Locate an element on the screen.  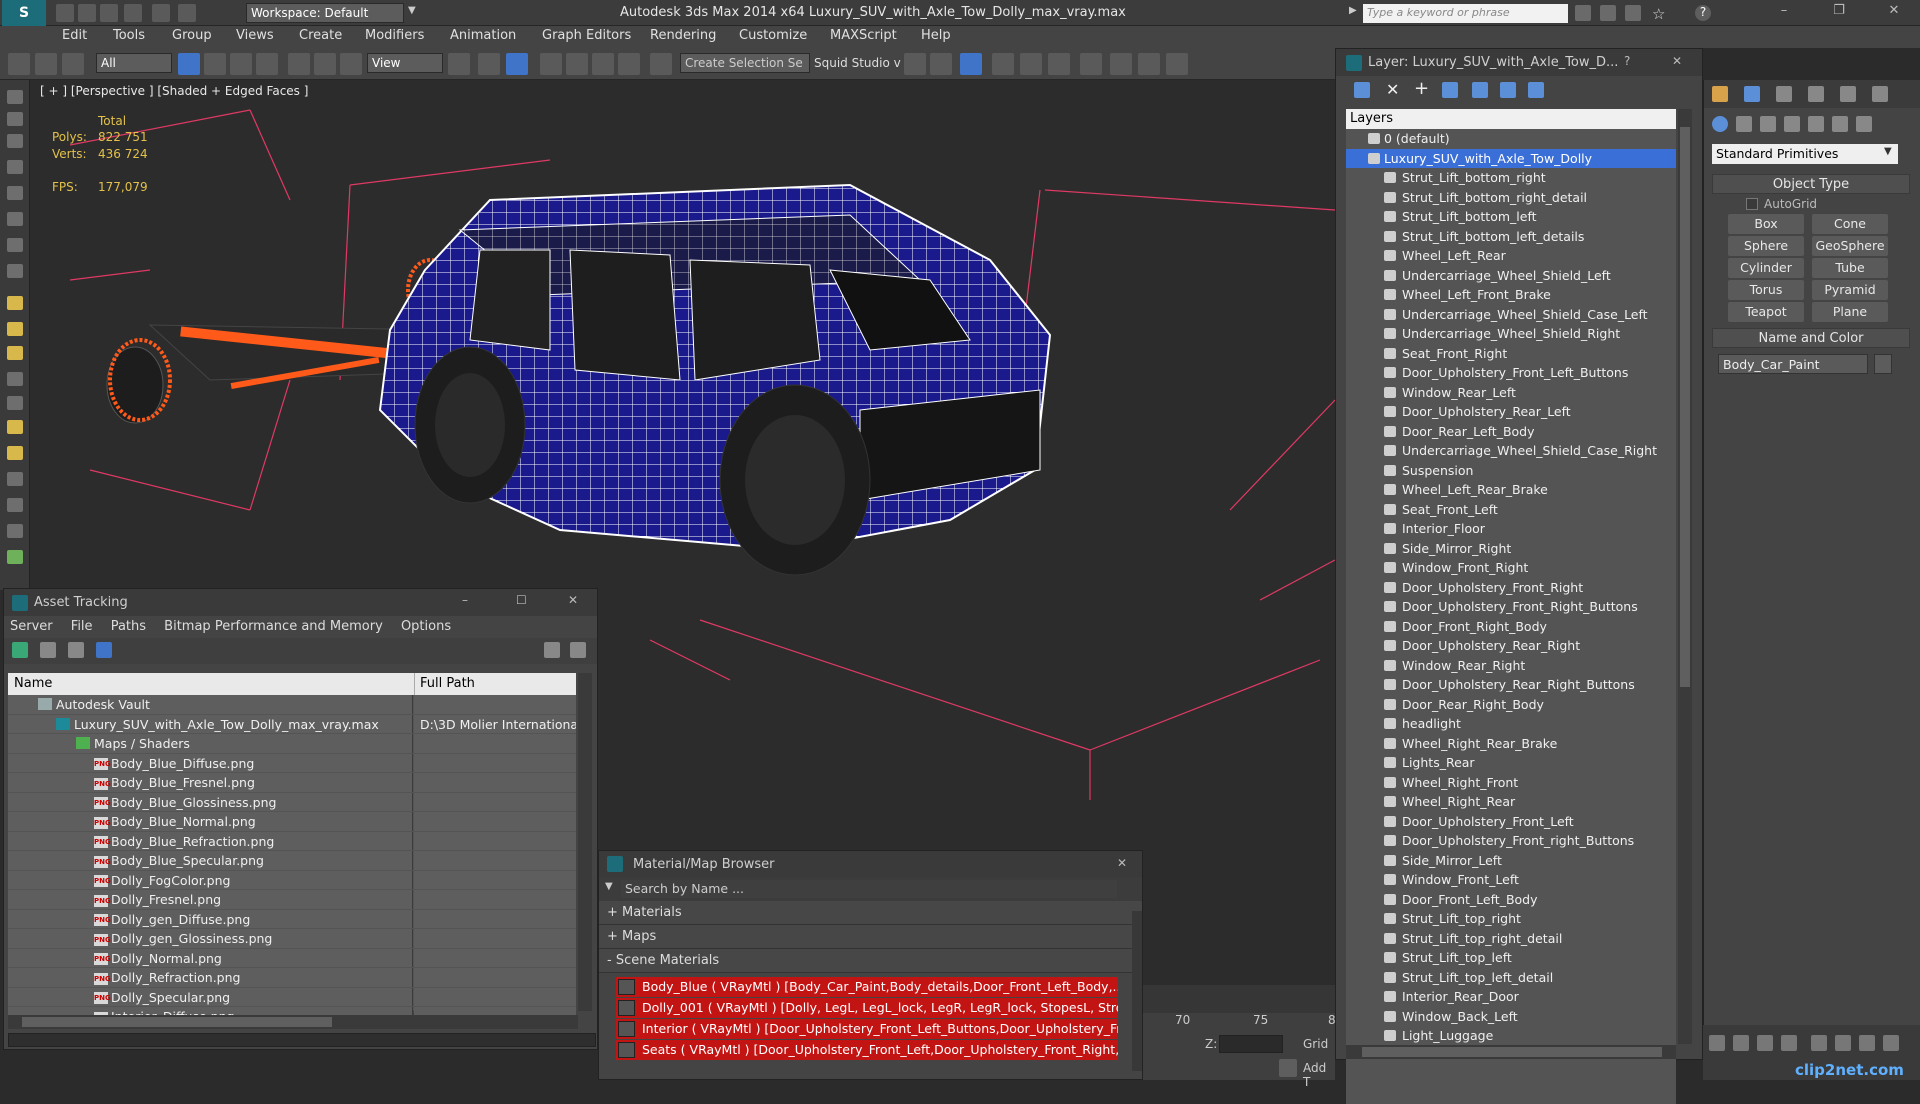
layer-default: 0 (default) is located at coordinates (1511, 139).